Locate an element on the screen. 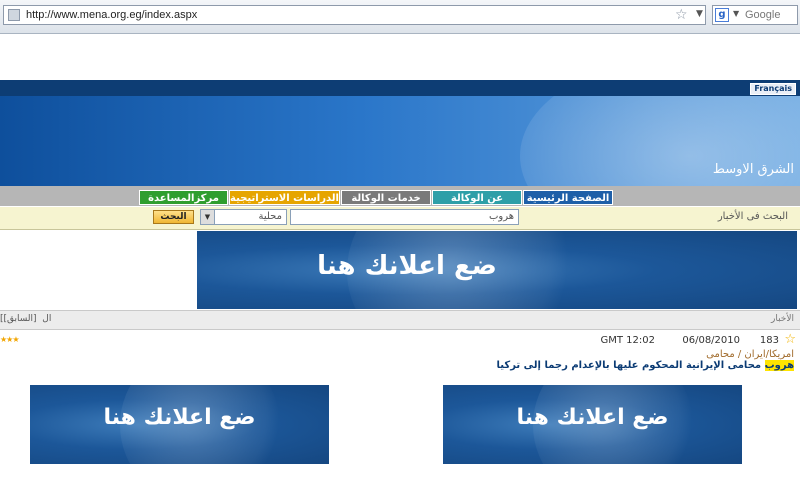 Image resolution: width=800 pixels, height=481 pixels. news-pagination: [ال [السابق] is located at coordinates (25, 319).